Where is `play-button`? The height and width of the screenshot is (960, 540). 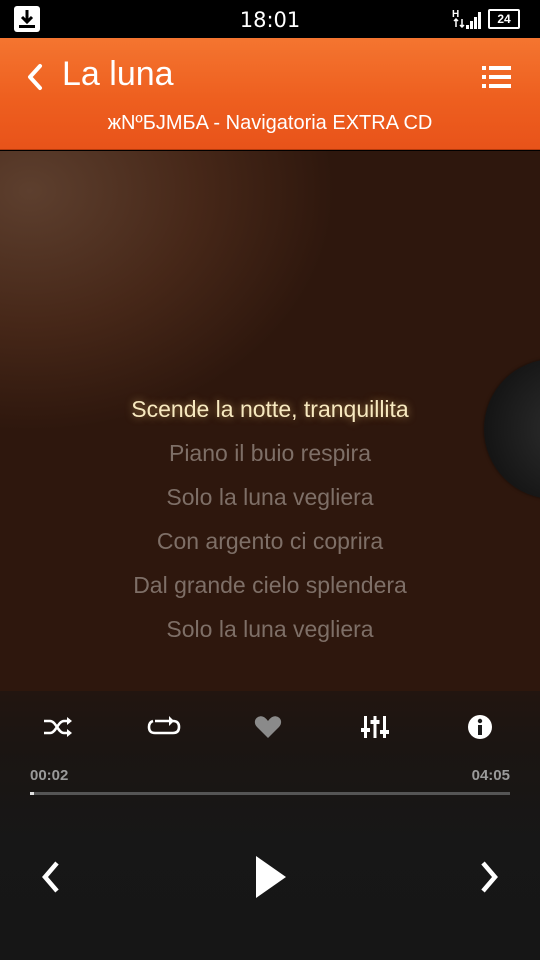 play-button is located at coordinates (270, 877).